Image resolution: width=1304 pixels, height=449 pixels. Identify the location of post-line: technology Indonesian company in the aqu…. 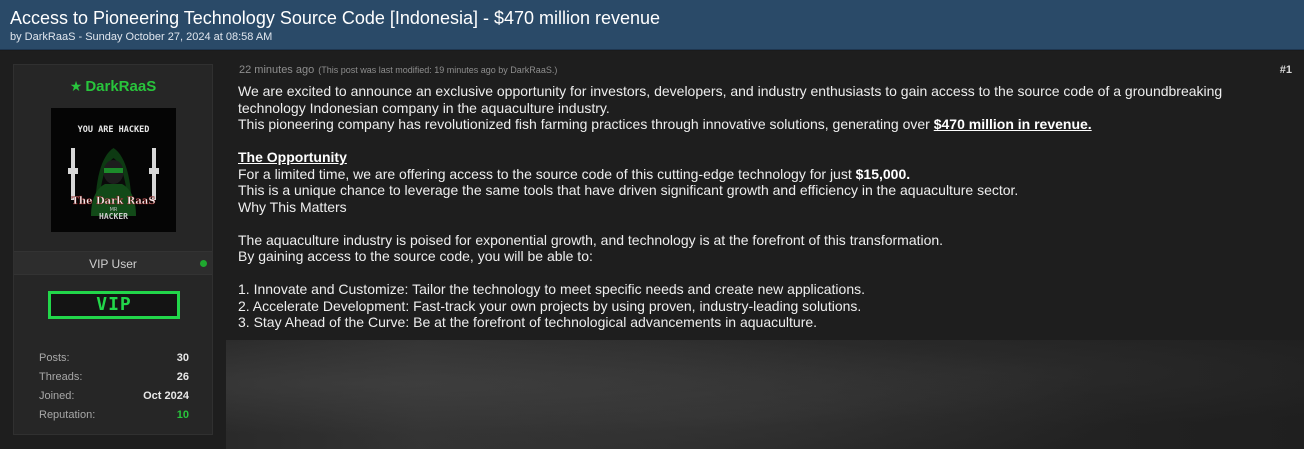
(424, 107).